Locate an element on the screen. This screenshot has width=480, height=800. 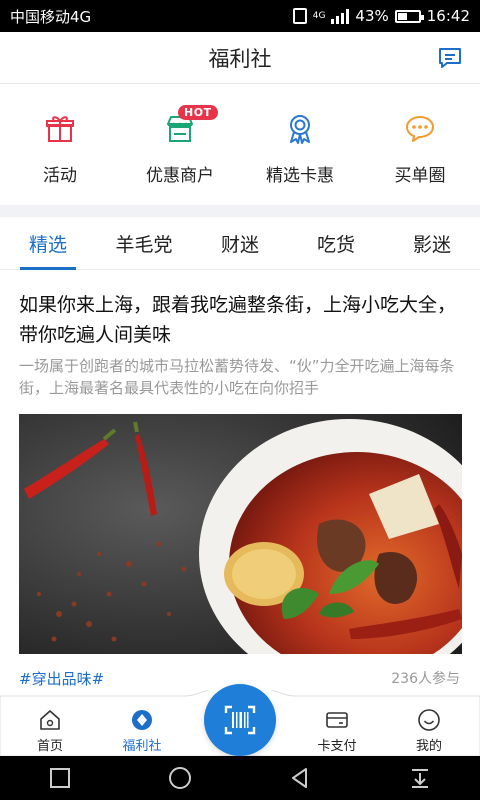
vibrate-icon is located at coordinates (299, 16).